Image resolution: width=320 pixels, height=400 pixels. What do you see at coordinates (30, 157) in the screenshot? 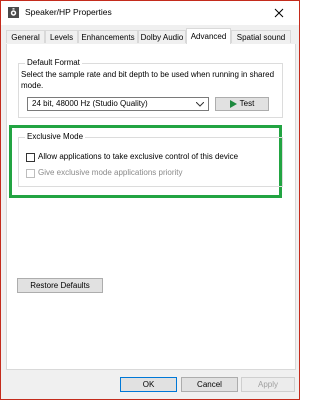
I see `allow-exclusive-checkbox` at bounding box center [30, 157].